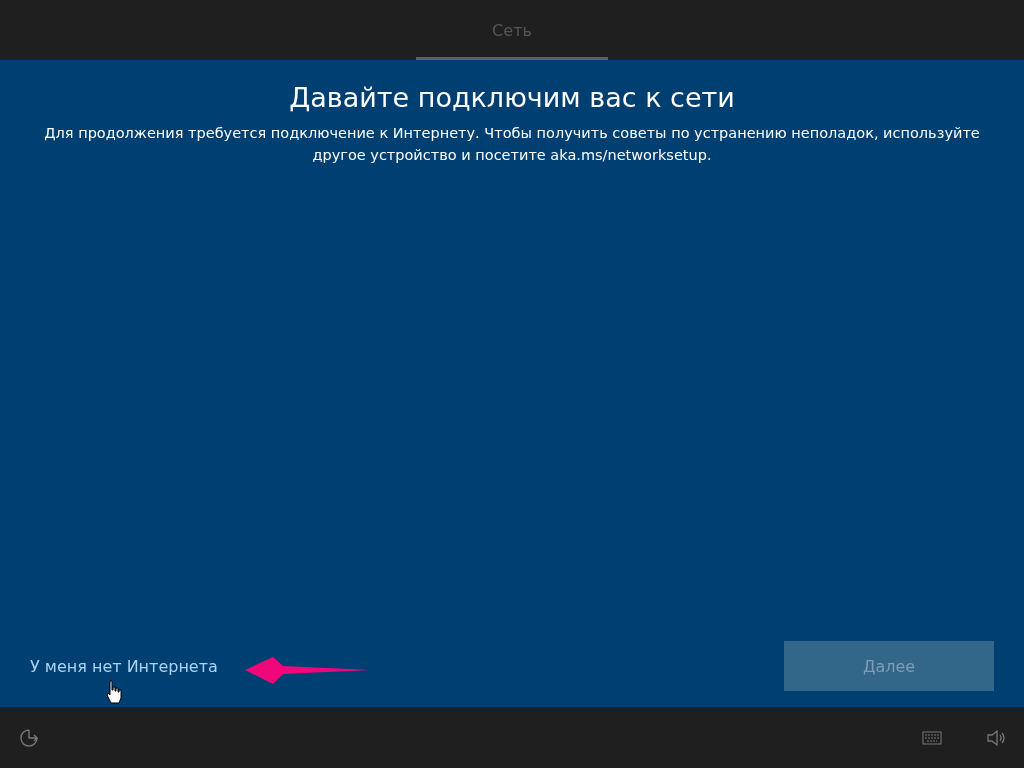 The image size is (1024, 768). What do you see at coordinates (29, 737) in the screenshot?
I see `ease-of-access-icon` at bounding box center [29, 737].